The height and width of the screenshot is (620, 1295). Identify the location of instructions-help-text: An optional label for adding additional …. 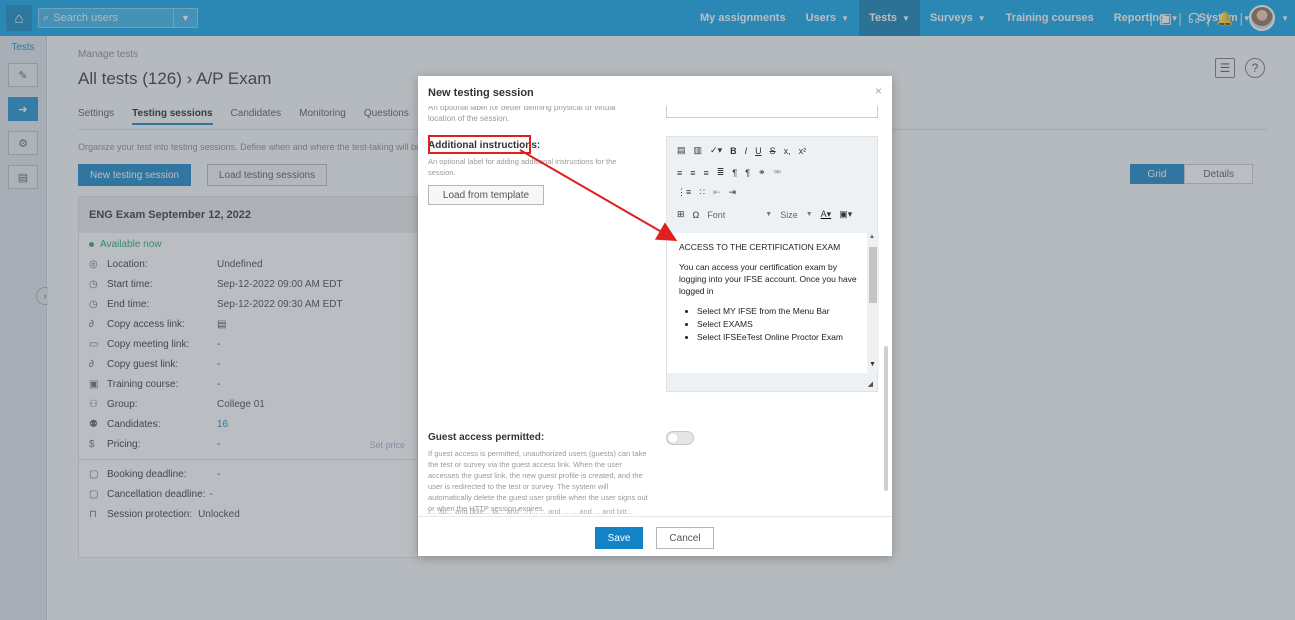
(522, 167).